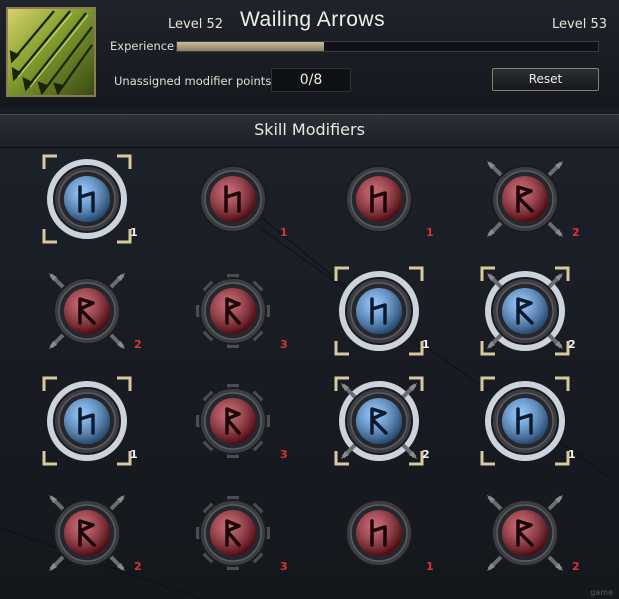 The height and width of the screenshot is (599, 619). Describe the element at coordinates (382, 421) in the screenshot. I see `modifier-node-11: 2` at that location.